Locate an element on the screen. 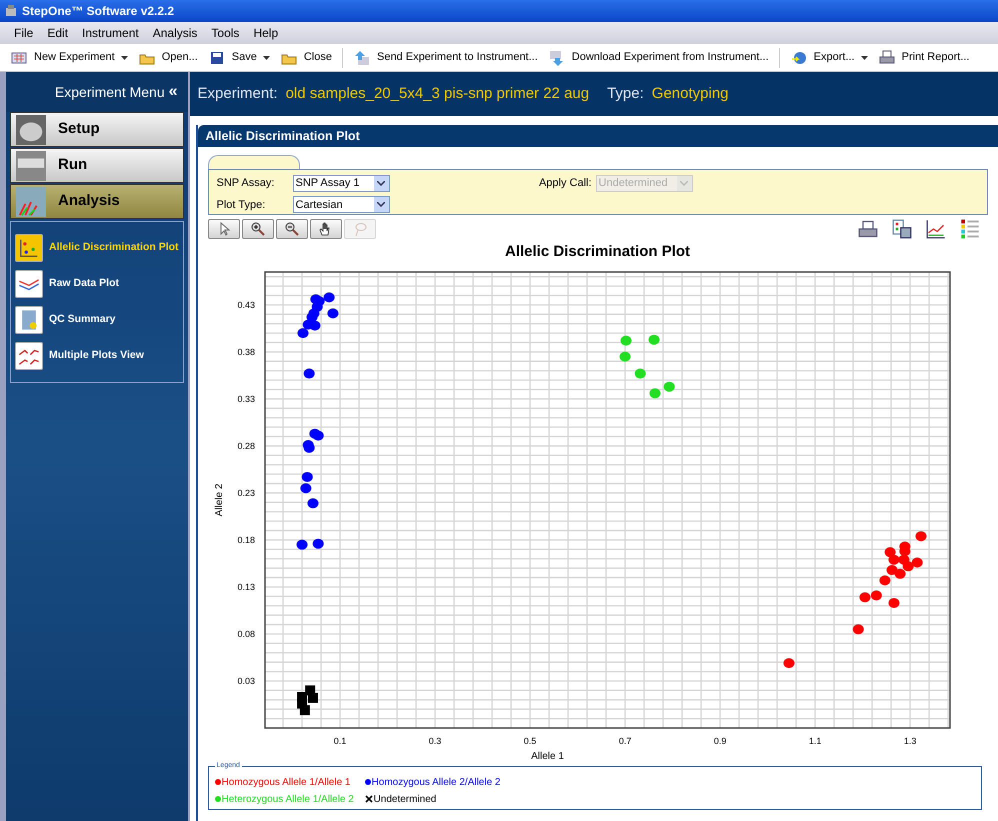 The height and width of the screenshot is (821, 998). chart-title: Allelic Discrimination Plot is located at coordinates (597, 252).